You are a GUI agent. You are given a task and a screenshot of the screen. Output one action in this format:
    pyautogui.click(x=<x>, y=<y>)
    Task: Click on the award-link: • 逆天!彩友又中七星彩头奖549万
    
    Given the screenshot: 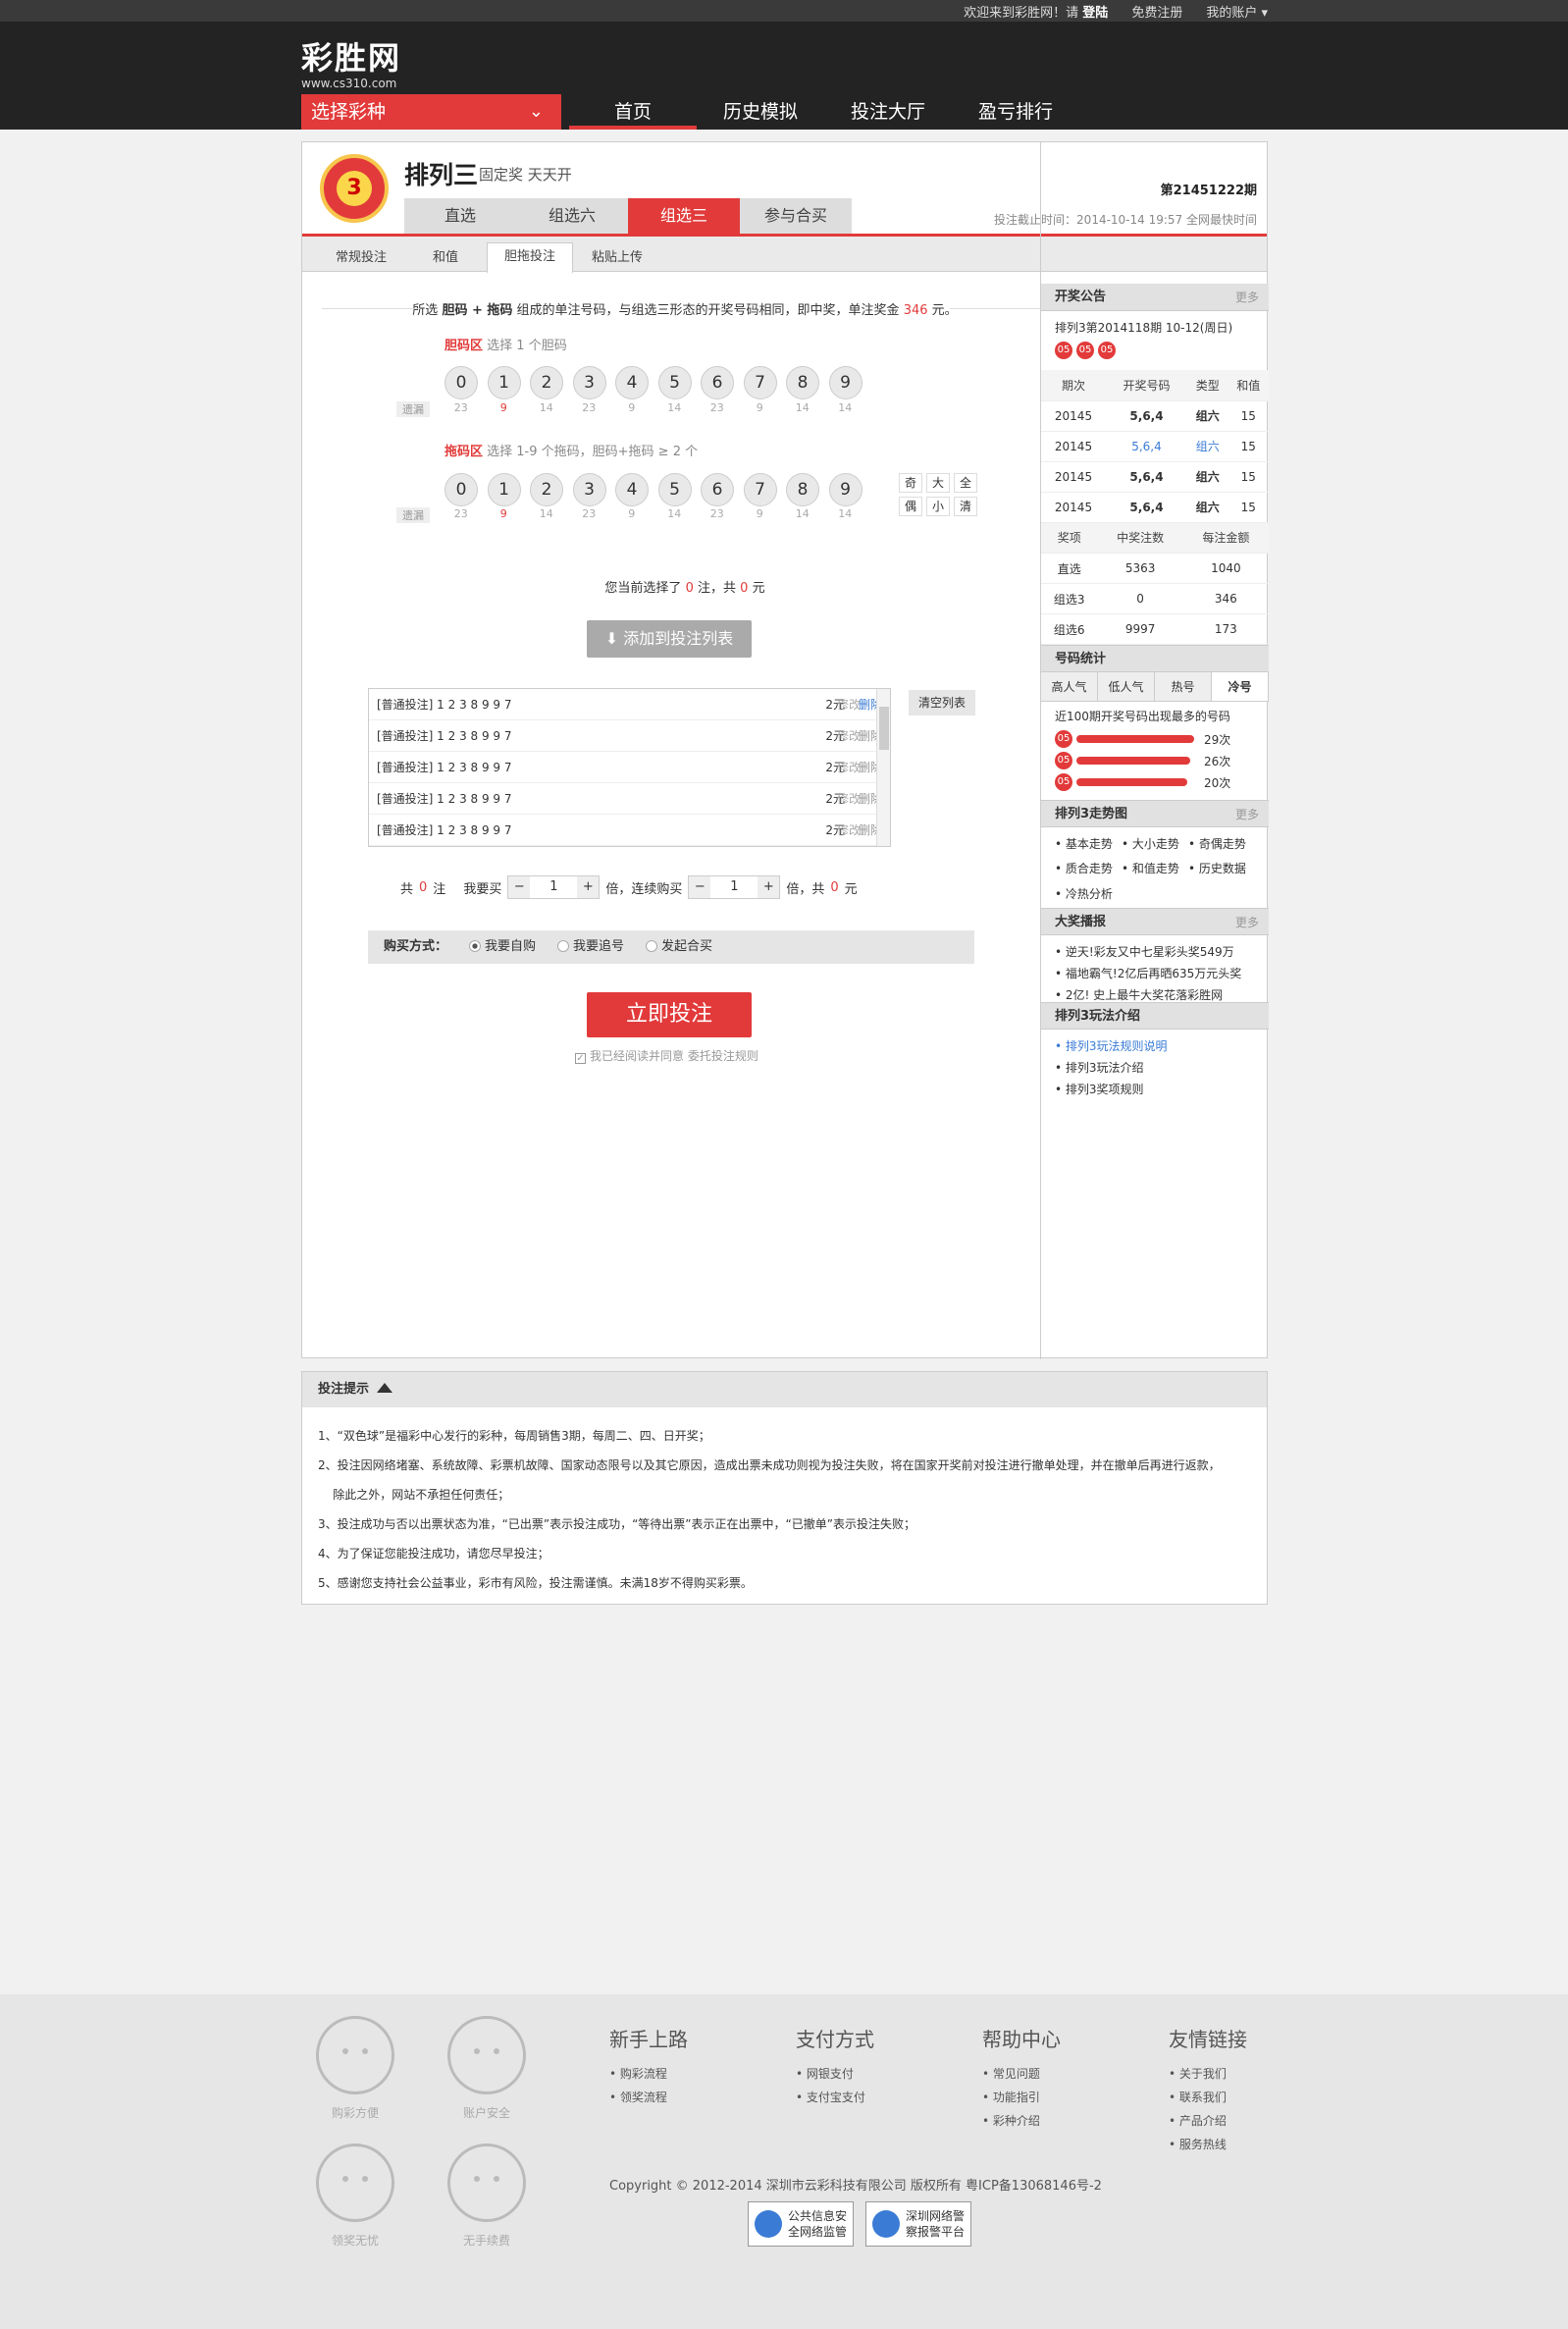 What is the action you would take?
    pyautogui.click(x=1155, y=952)
    